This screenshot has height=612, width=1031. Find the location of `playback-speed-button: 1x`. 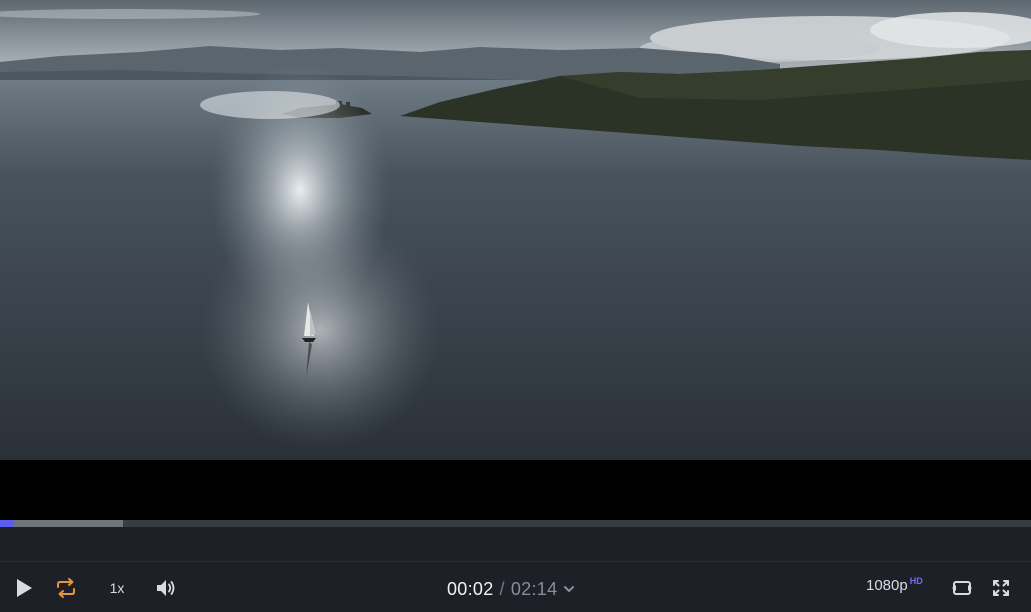

playback-speed-button: 1x is located at coordinates (117, 588).